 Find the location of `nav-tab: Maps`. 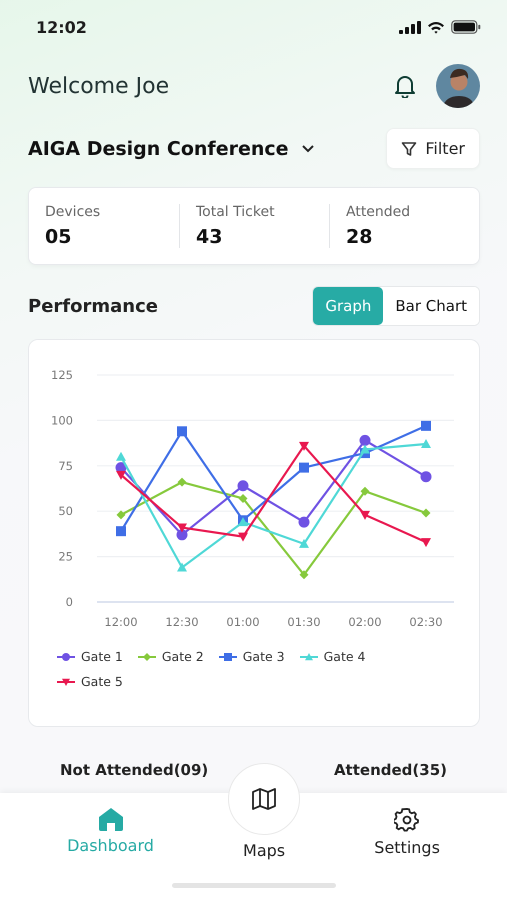

nav-tab: Maps is located at coordinates (264, 811).